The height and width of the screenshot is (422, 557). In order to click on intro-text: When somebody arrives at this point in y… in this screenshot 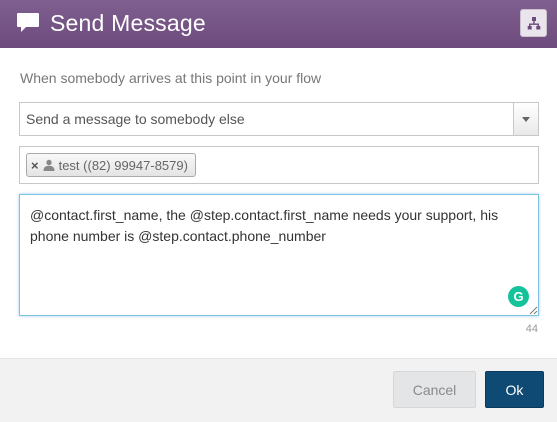, I will do `click(171, 78)`.